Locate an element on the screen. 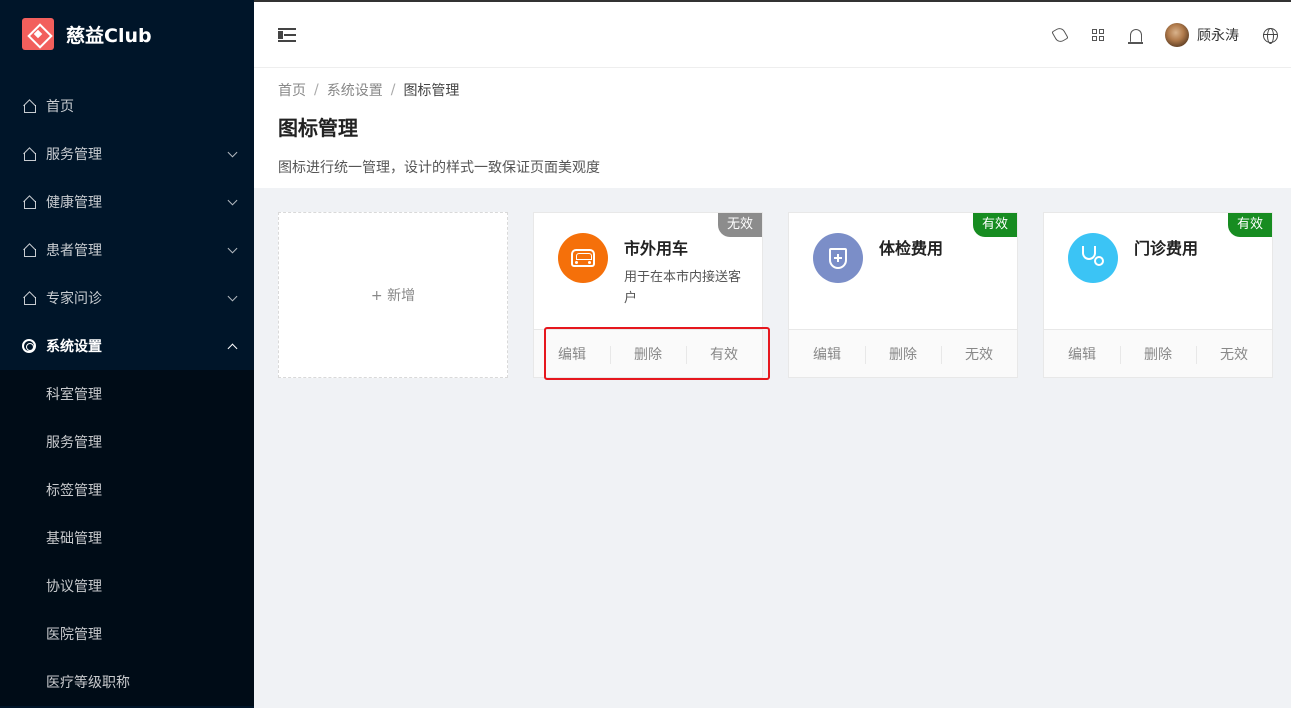 Image resolution: width=1291 pixels, height=708 pixels. breadcrumb-home: 首页 is located at coordinates (292, 90).